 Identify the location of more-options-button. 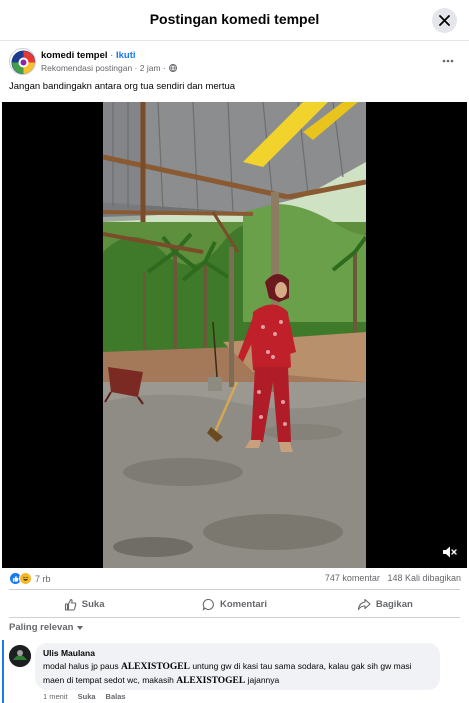
(448, 61).